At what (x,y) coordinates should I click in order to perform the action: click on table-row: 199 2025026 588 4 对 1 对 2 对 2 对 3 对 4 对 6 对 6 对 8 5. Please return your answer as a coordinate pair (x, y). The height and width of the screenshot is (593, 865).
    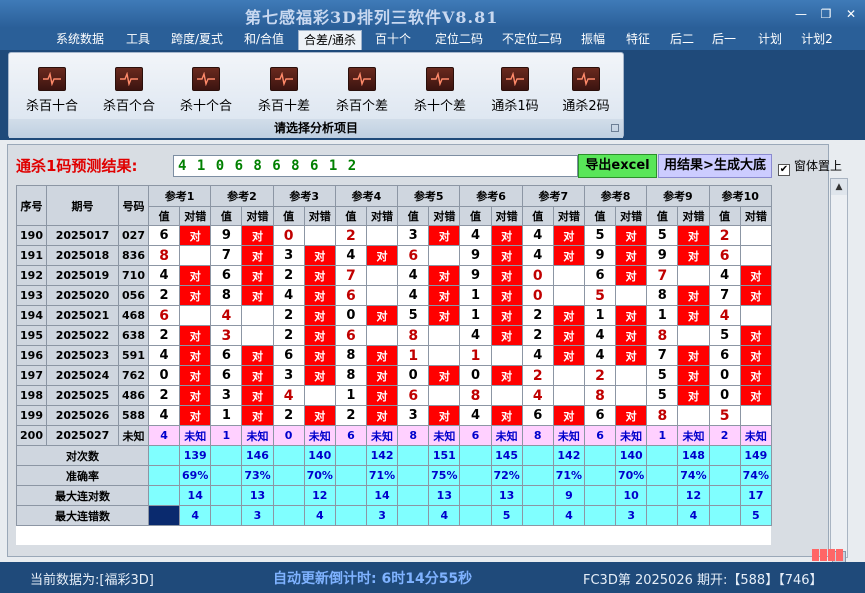
    Looking at the image, I should click on (394, 415).